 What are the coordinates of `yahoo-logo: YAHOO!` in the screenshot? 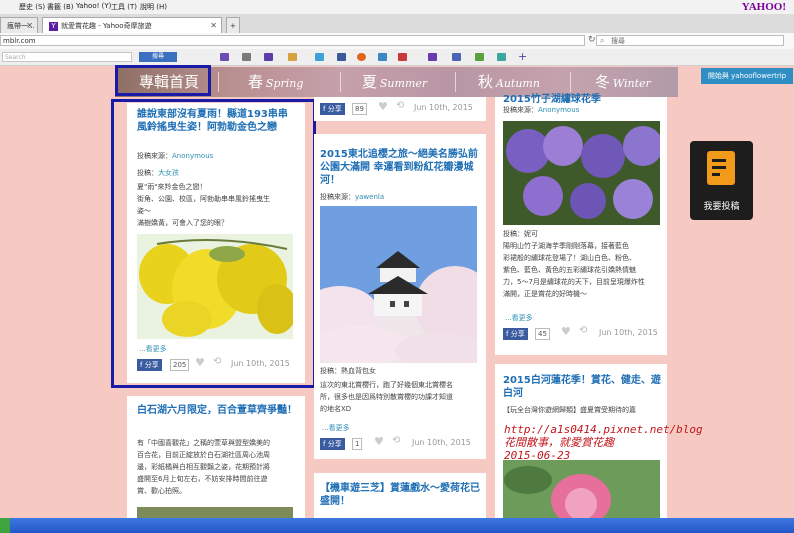 It's located at (763, 7).